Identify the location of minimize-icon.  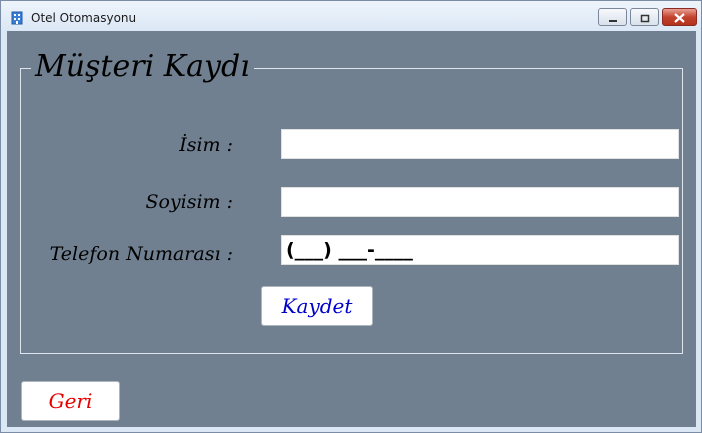
(613, 17).